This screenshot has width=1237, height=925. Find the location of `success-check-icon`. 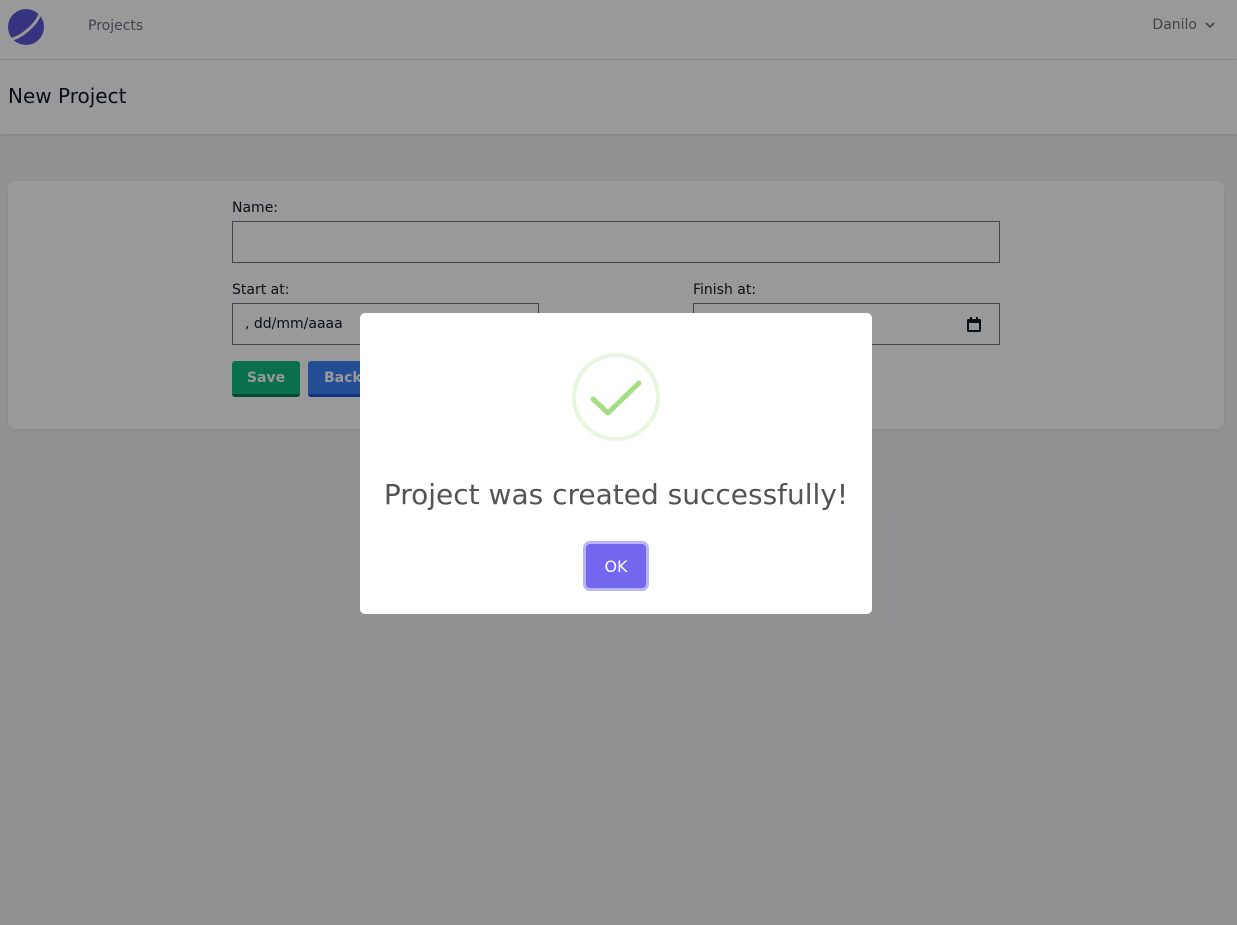

success-check-icon is located at coordinates (616, 397).